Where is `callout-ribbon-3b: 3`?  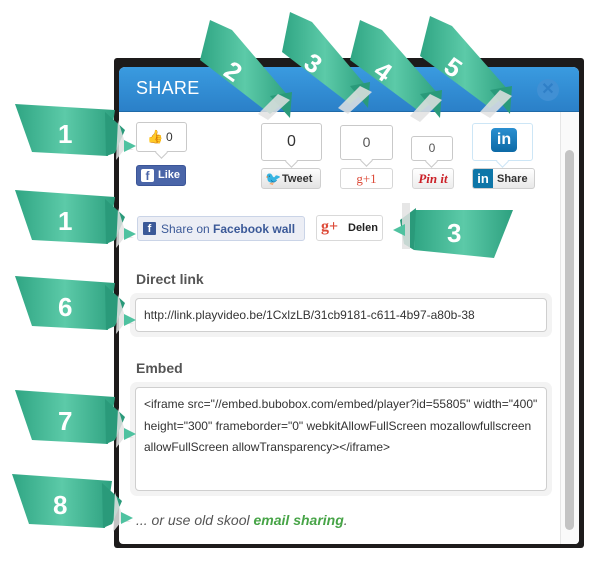 callout-ribbon-3b: 3 is located at coordinates (453, 230).